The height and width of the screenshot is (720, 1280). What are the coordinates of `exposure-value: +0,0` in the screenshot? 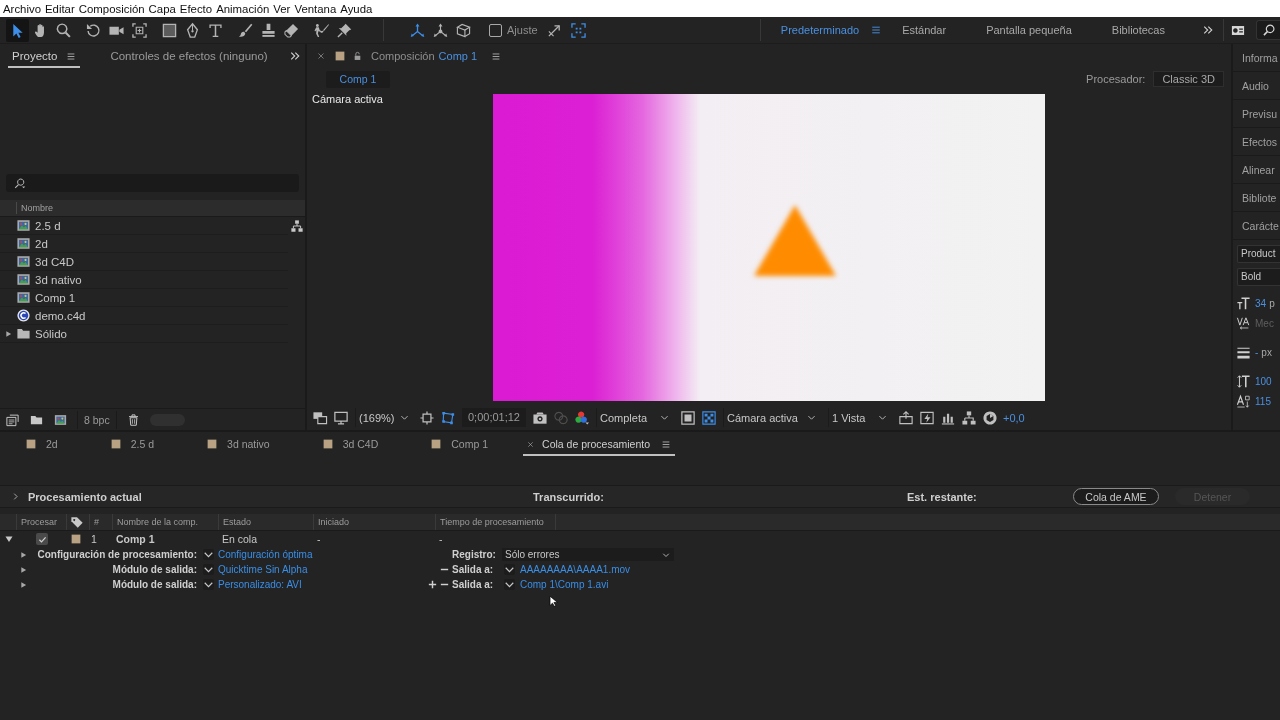 It's located at (1014, 417).